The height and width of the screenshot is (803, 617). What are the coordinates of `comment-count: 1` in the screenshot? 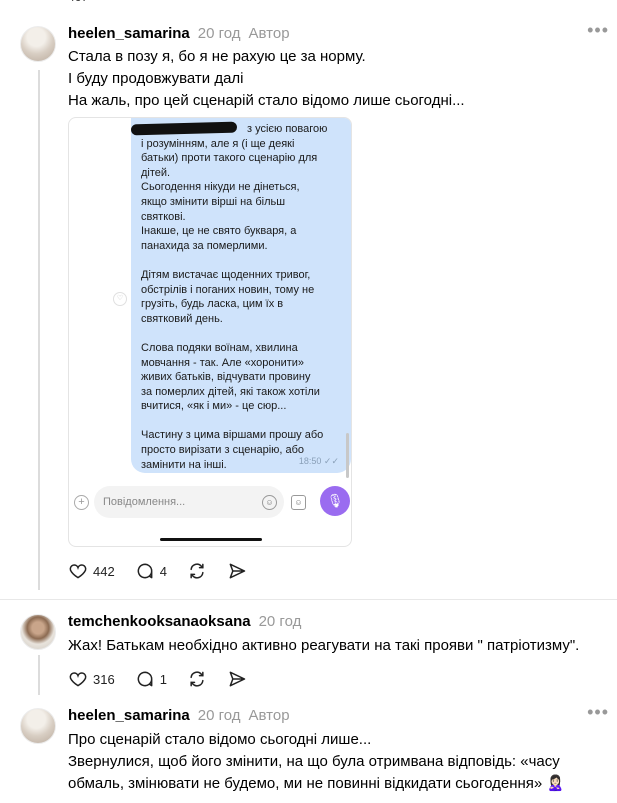 It's located at (163, 679).